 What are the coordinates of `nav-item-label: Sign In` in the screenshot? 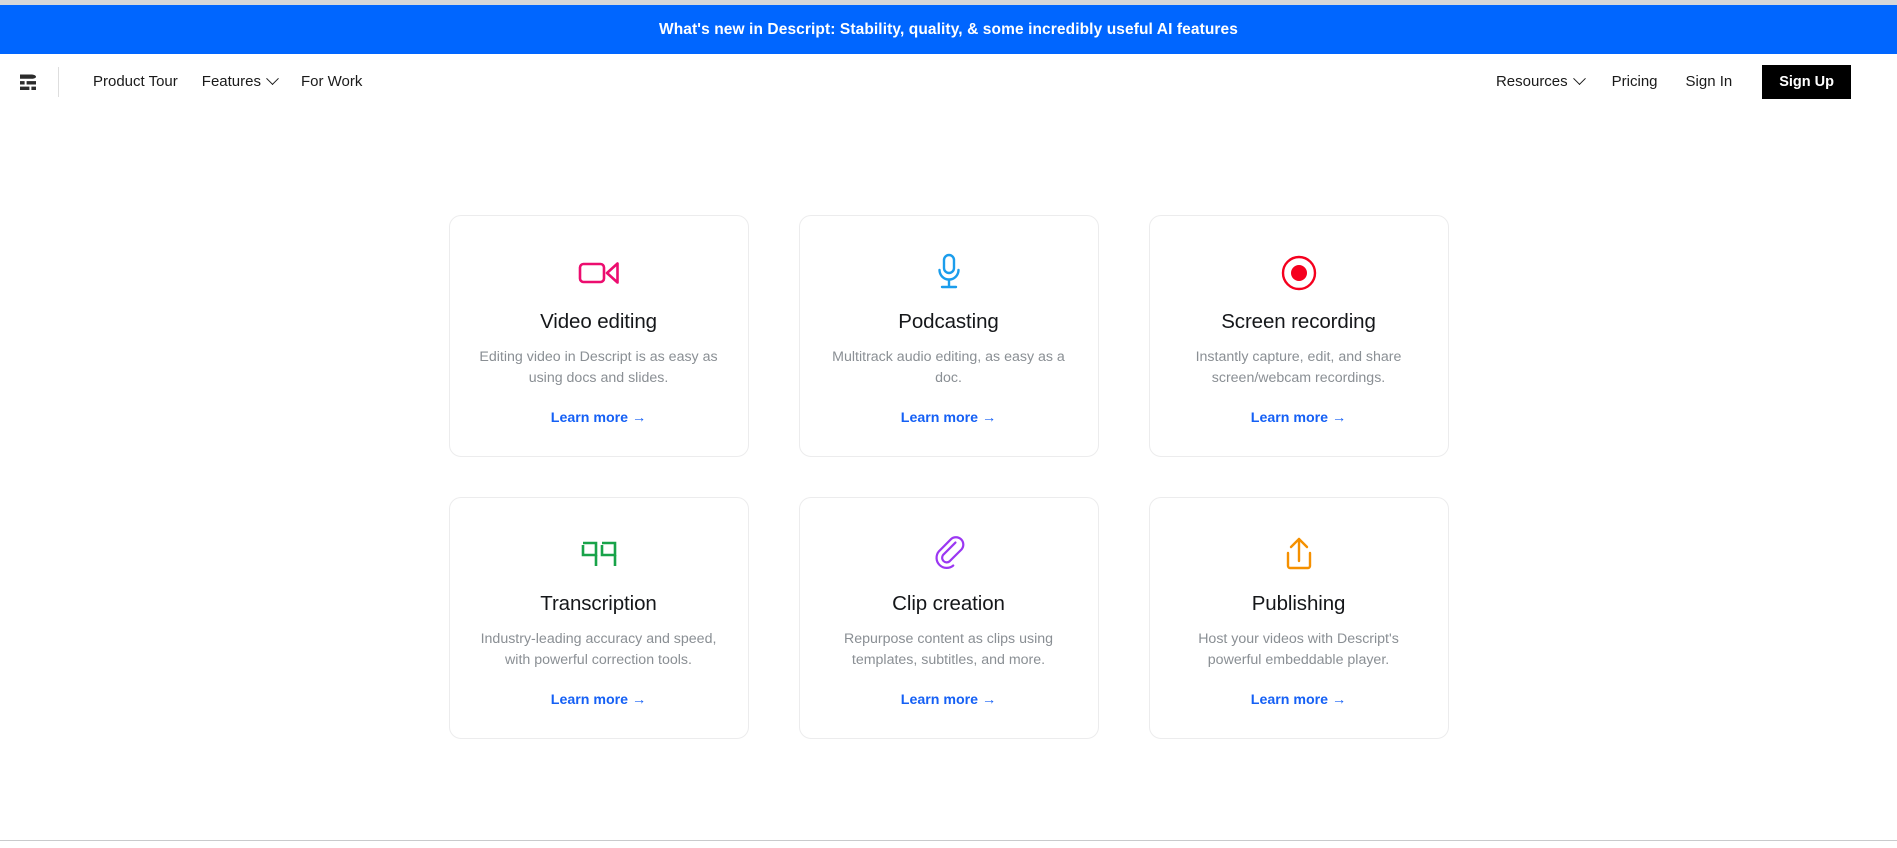 It's located at (1709, 81).